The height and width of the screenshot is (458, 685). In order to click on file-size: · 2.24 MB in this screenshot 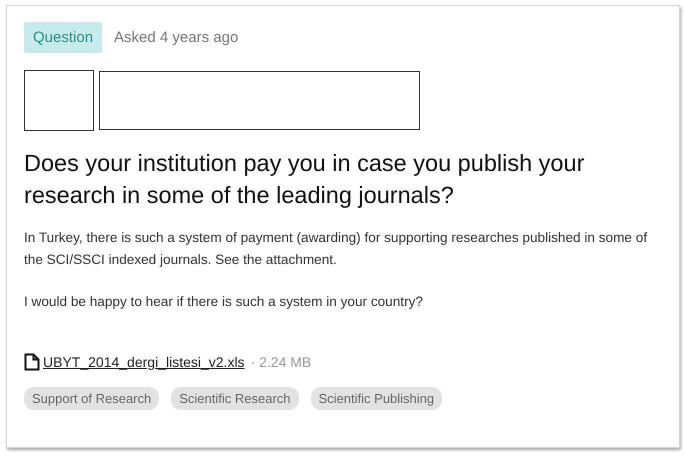, I will do `click(281, 362)`.